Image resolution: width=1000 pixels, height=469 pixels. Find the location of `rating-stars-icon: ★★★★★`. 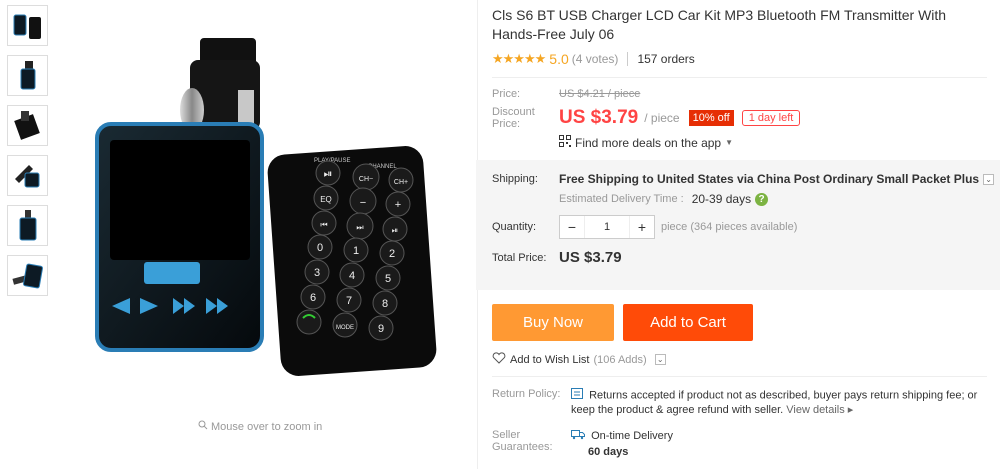

rating-stars-icon: ★★★★★ is located at coordinates (519, 59).